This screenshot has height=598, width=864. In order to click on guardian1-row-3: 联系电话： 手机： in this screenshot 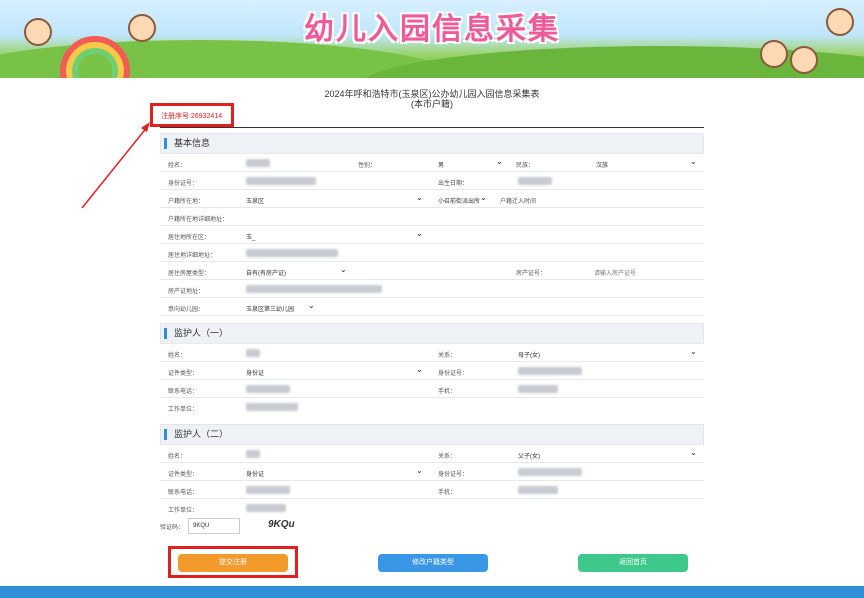, I will do `click(432, 388)`.